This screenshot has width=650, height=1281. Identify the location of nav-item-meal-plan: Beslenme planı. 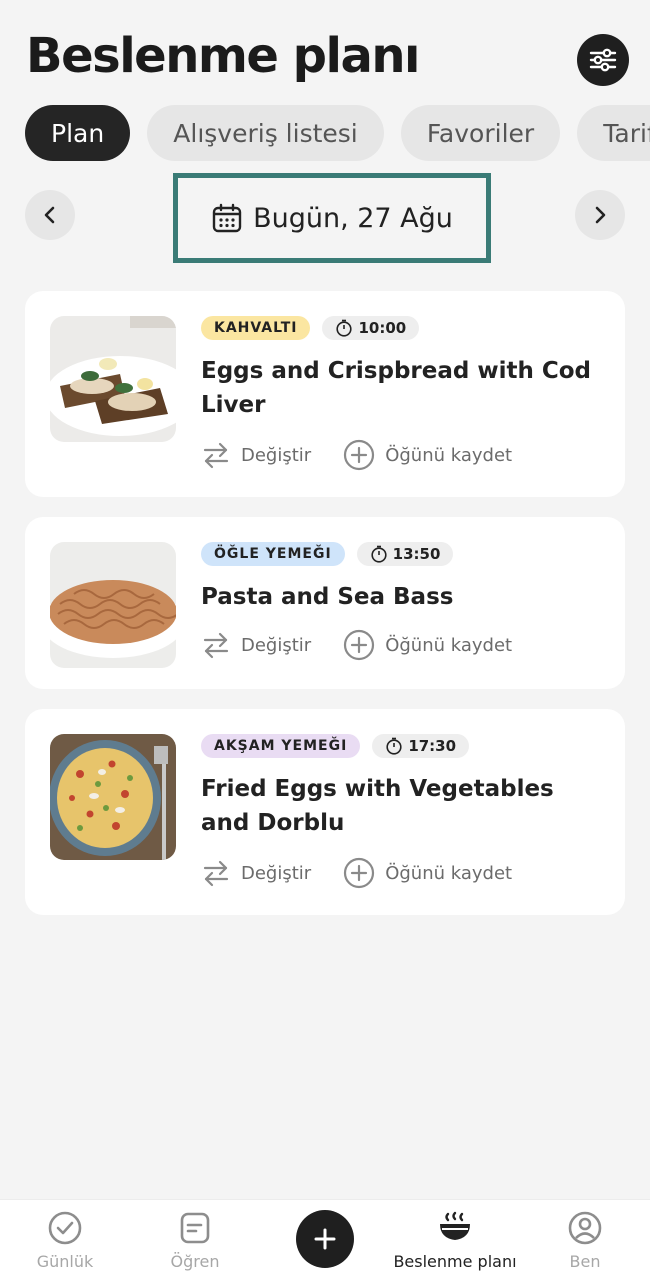
(455, 1240).